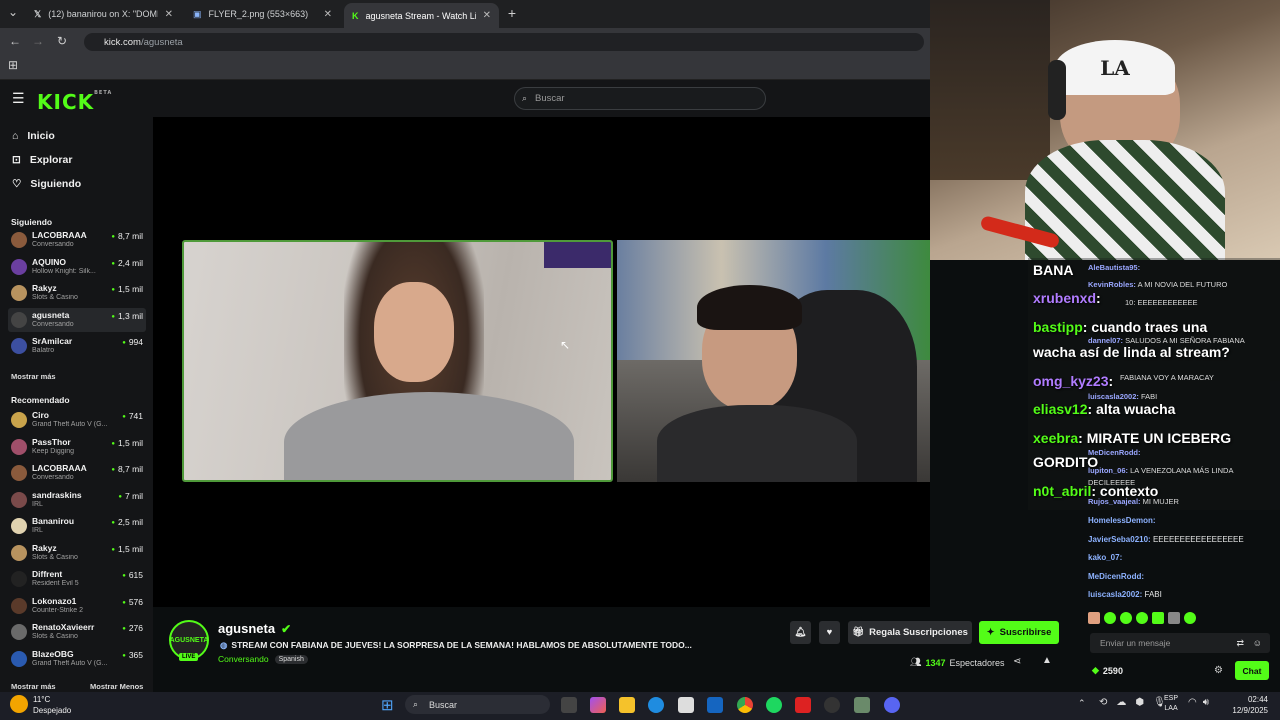 This screenshot has width=1280, height=720. Describe the element at coordinates (77, 526) in the screenshot. I see `sidebar-channel: BananirouIRL 2,5 mil` at that location.